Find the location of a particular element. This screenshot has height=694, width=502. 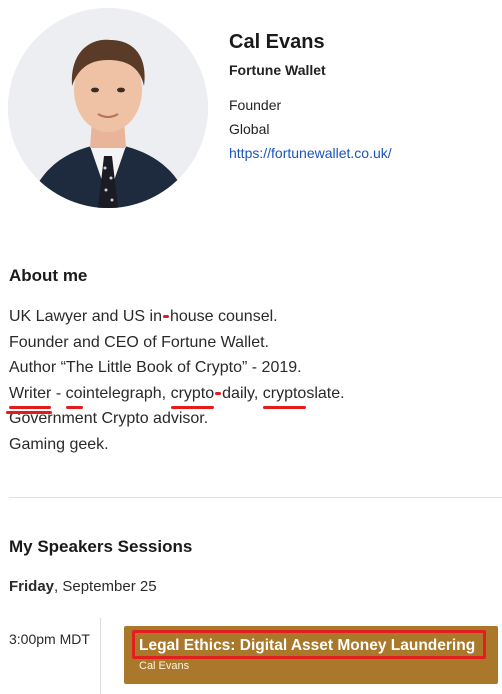

speaker-role: Founder is located at coordinates (255, 105).